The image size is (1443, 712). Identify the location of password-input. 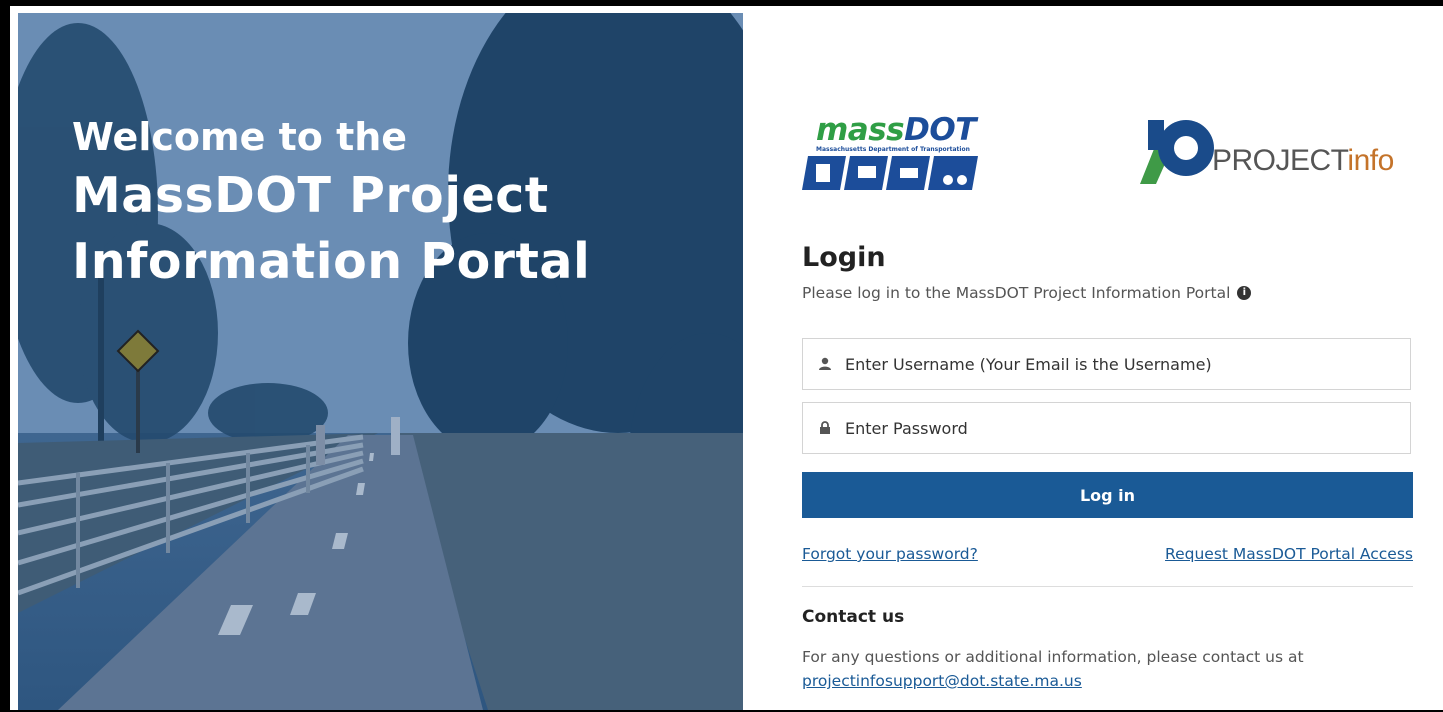
(1115, 428).